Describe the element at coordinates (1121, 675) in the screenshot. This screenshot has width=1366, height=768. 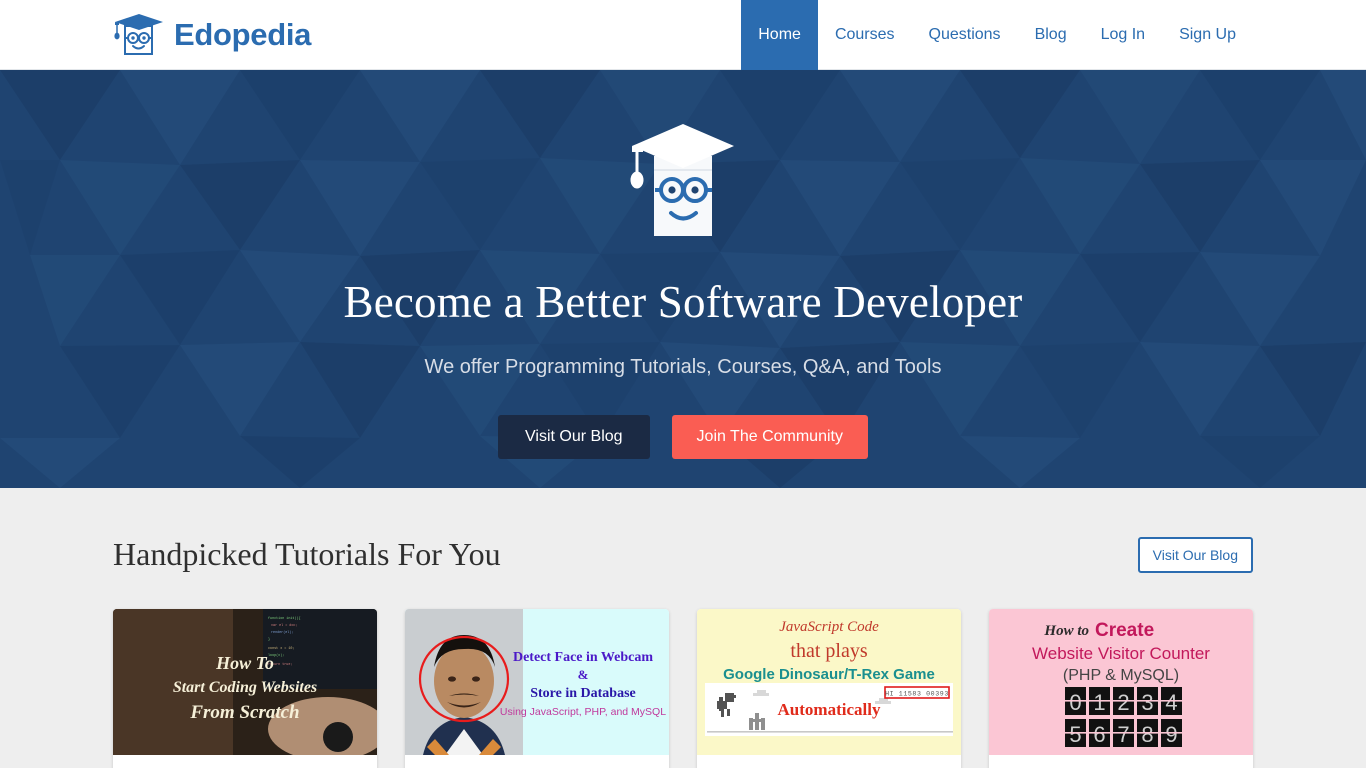
I see `svg-text: (PHP & MySQL)` at that location.